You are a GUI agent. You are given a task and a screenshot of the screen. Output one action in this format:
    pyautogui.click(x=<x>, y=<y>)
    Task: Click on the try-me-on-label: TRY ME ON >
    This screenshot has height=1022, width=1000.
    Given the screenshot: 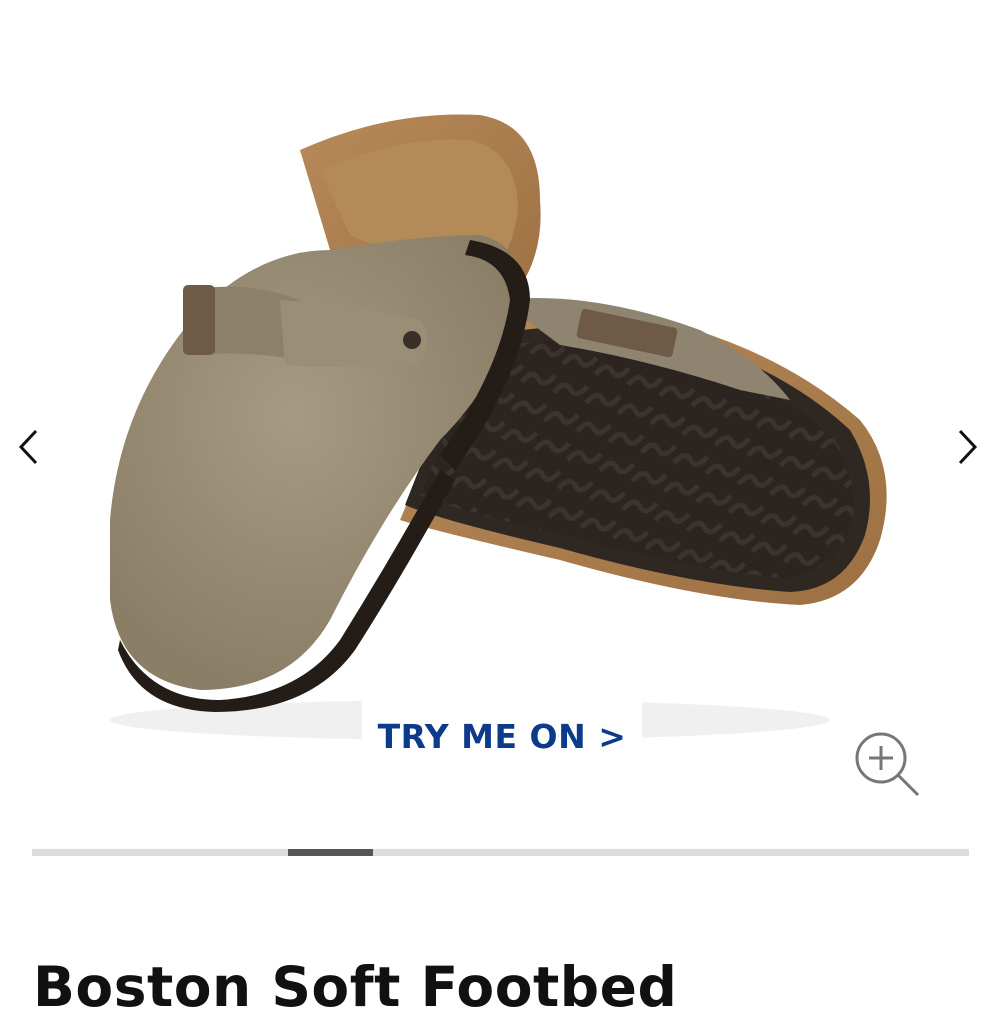 What is the action you would take?
    pyautogui.click(x=502, y=736)
    